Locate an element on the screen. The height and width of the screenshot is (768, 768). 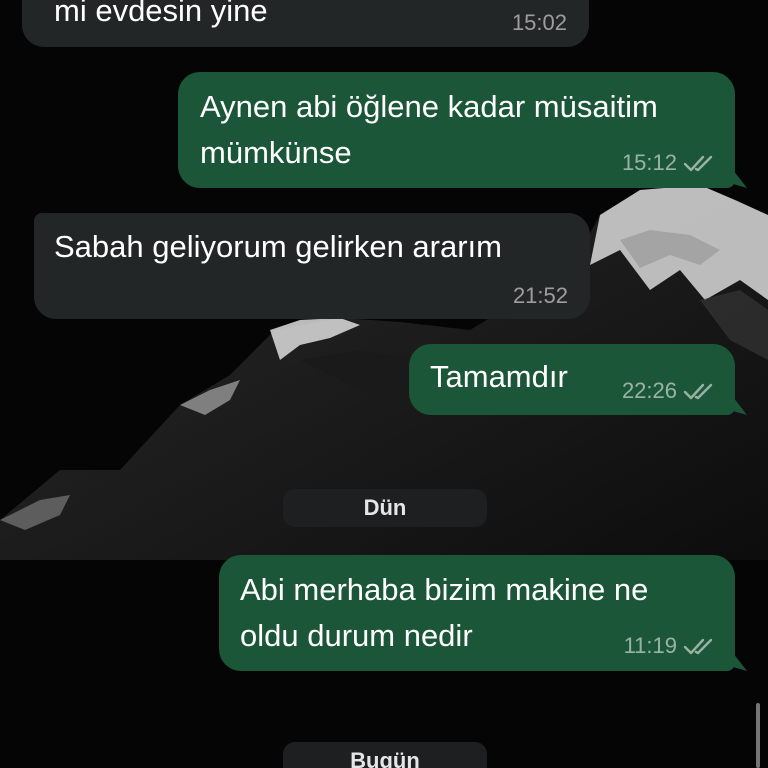
message-time: 15:02 is located at coordinates (539, 22).